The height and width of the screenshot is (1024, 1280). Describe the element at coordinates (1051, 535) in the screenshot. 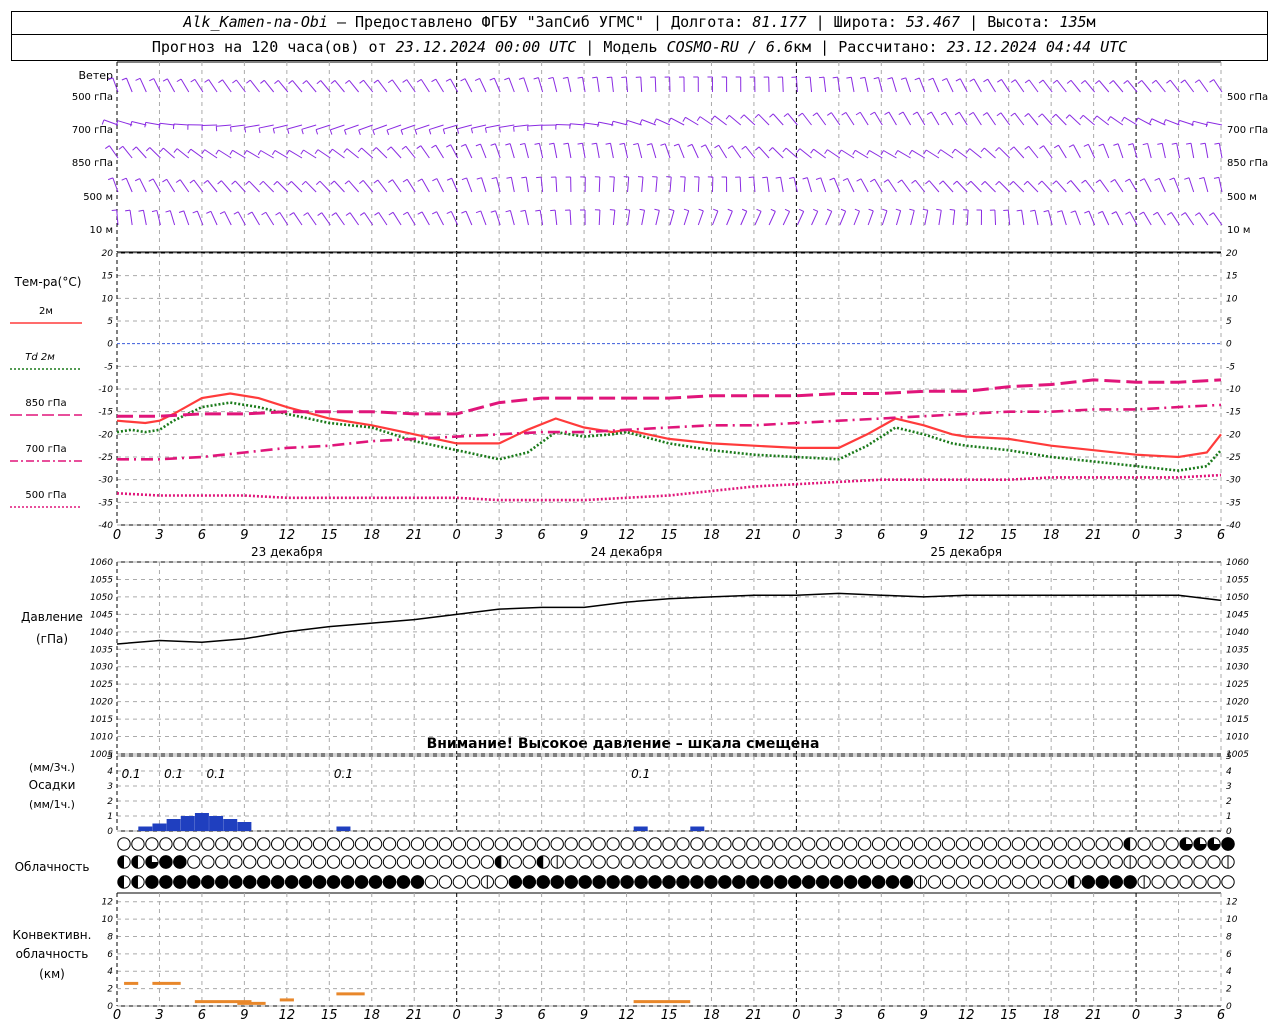

I see `hour-tick-label: 18` at that location.